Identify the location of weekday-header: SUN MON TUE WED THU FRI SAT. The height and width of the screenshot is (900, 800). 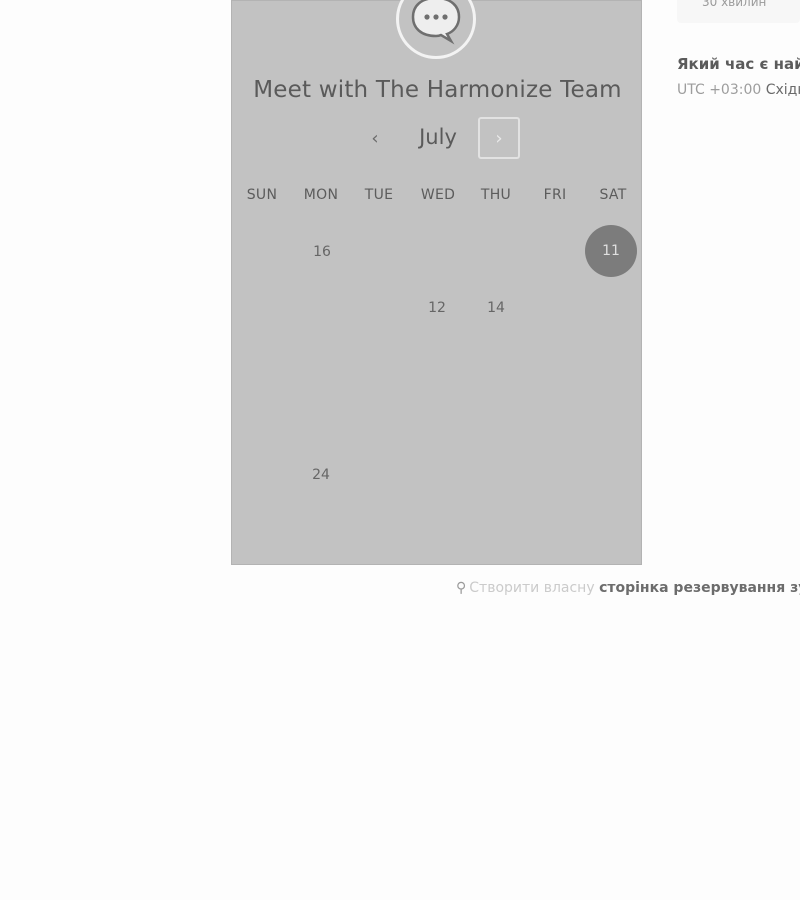
(437, 197).